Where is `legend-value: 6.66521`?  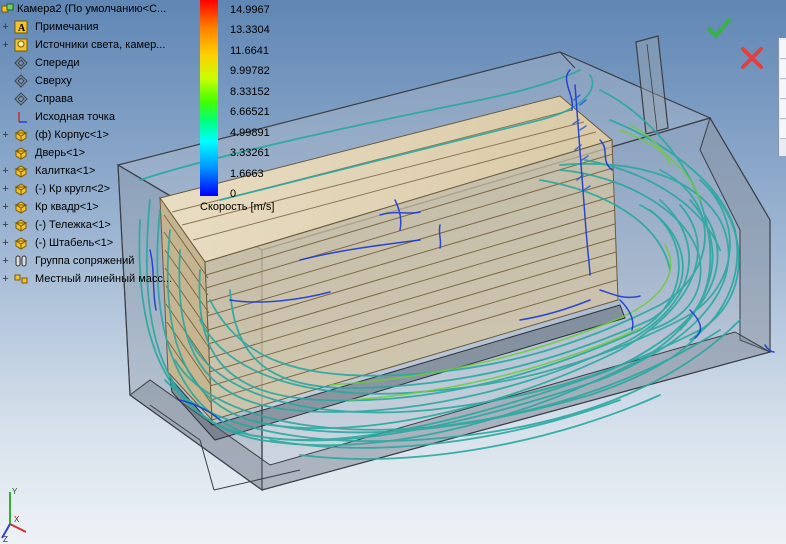
legend-value: 6.66521 is located at coordinates (250, 112).